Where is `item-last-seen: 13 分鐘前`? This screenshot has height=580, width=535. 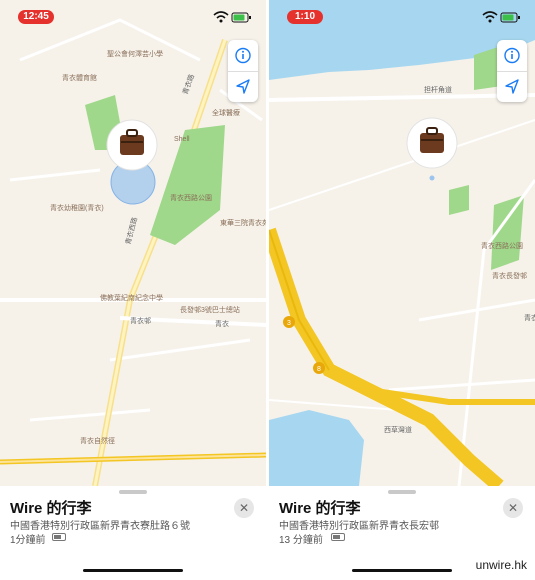
item-last-seen: 13 分鐘前 is located at coordinates (301, 540).